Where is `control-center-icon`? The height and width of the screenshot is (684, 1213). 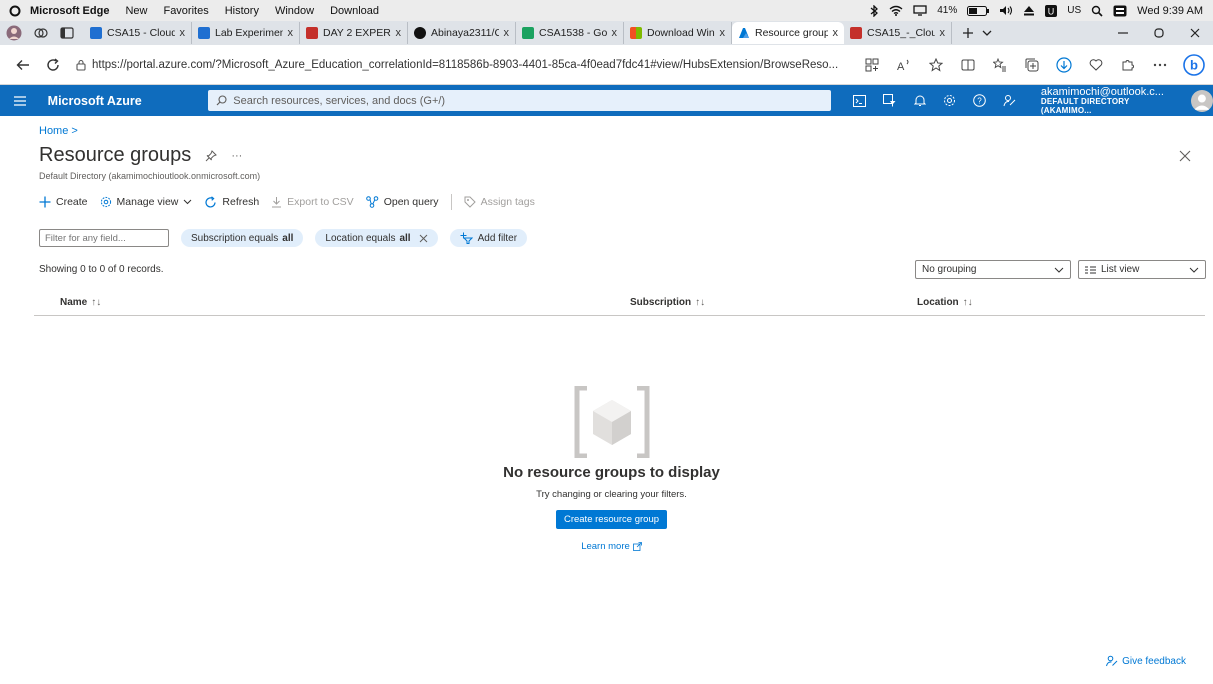
control-center-icon is located at coordinates (1120, 11).